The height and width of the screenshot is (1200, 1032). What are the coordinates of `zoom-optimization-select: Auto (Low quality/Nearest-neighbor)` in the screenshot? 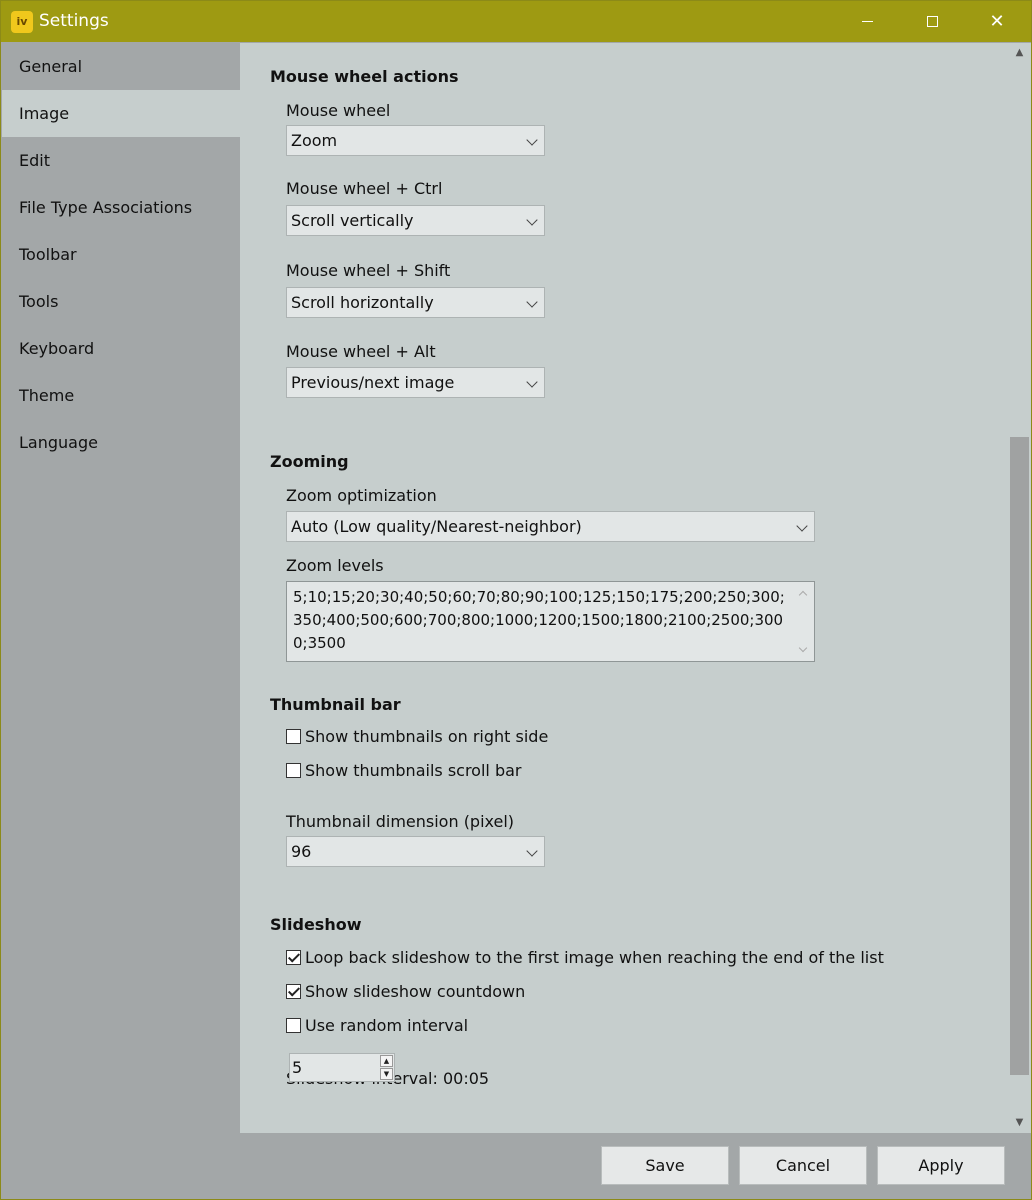 It's located at (550, 526).